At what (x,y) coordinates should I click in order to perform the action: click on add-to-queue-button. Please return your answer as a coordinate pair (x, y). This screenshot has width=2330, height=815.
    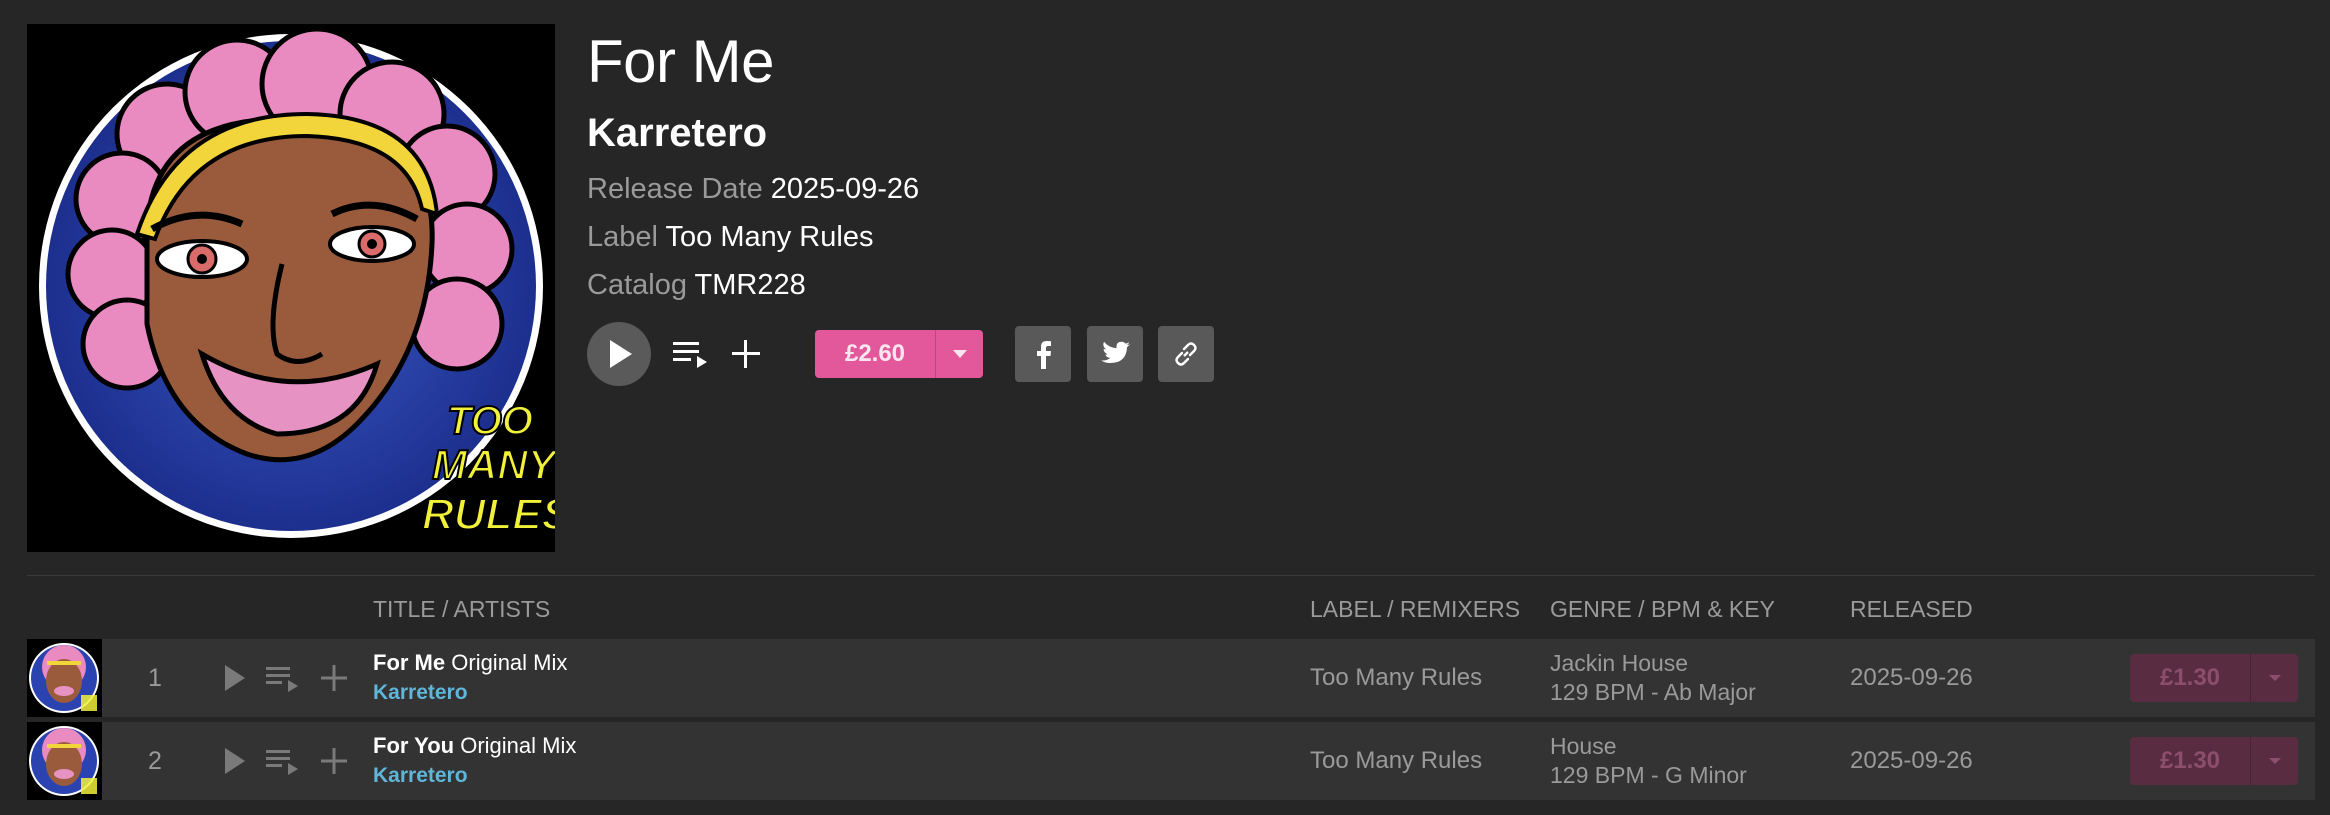
    Looking at the image, I should click on (691, 354).